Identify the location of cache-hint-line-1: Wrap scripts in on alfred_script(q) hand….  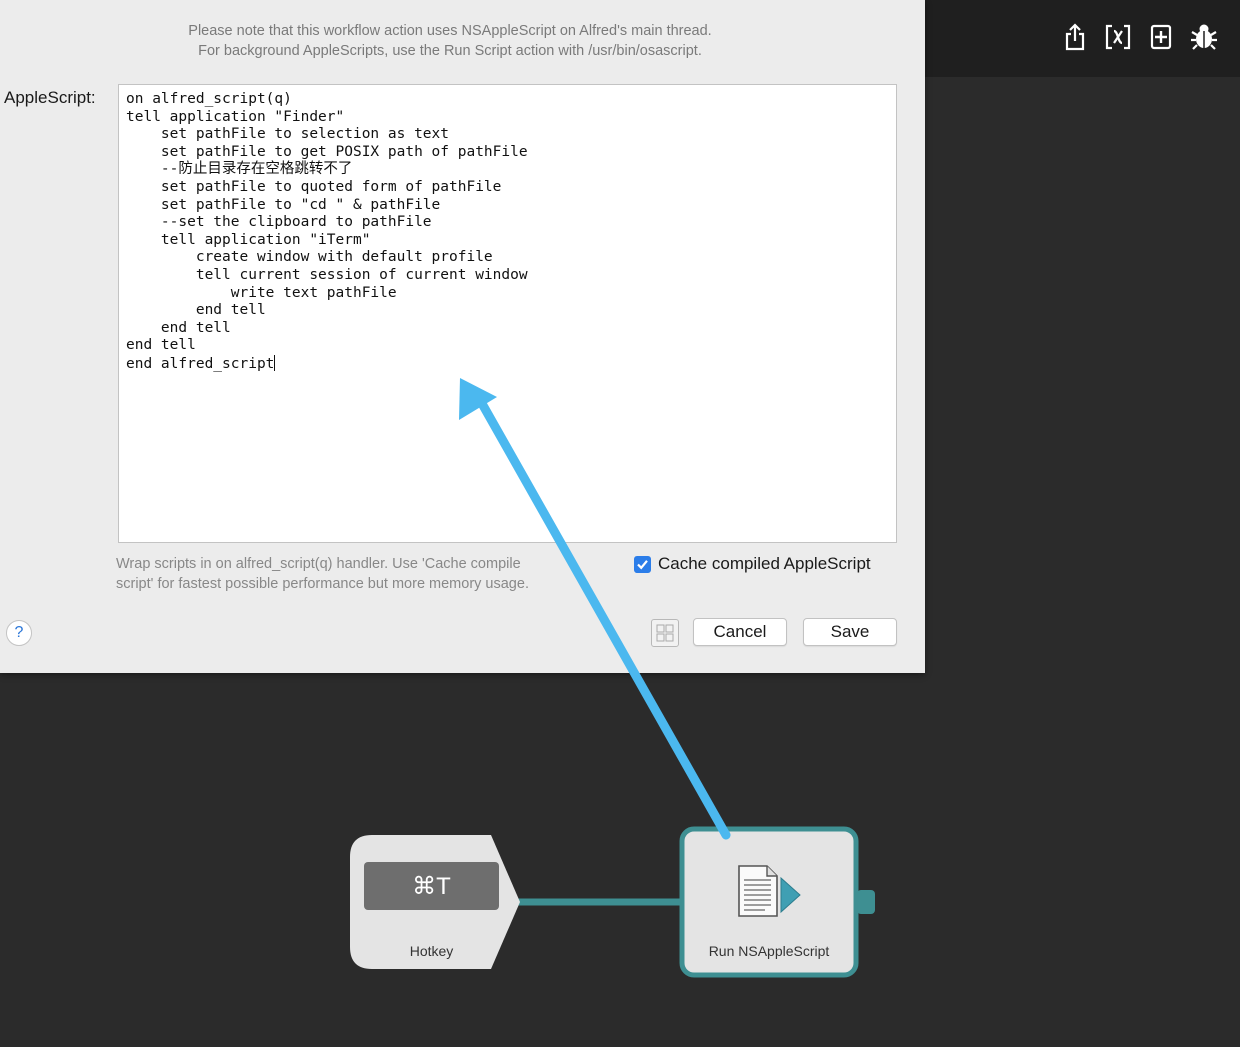
(318, 564).